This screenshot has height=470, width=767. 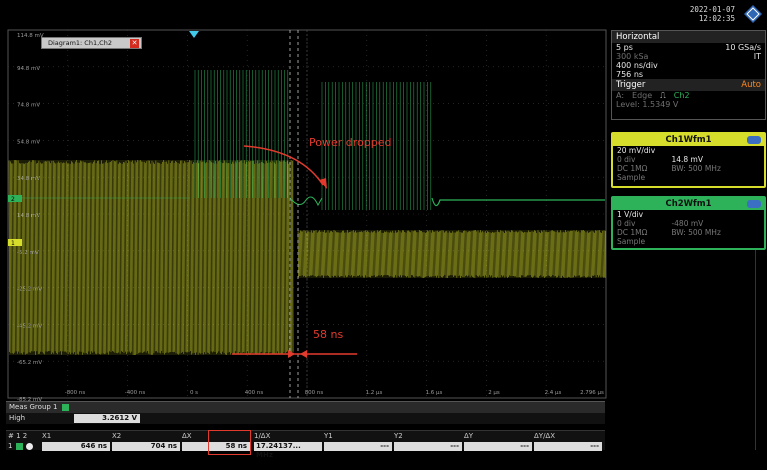 What do you see at coordinates (688, 140) in the screenshot?
I see `ch1-title: Ch1Wfm1` at bounding box center [688, 140].